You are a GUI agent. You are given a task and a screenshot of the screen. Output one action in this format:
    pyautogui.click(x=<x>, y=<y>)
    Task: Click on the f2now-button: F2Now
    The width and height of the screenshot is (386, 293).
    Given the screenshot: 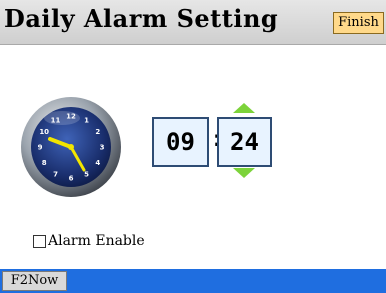 What is the action you would take?
    pyautogui.click(x=34, y=281)
    